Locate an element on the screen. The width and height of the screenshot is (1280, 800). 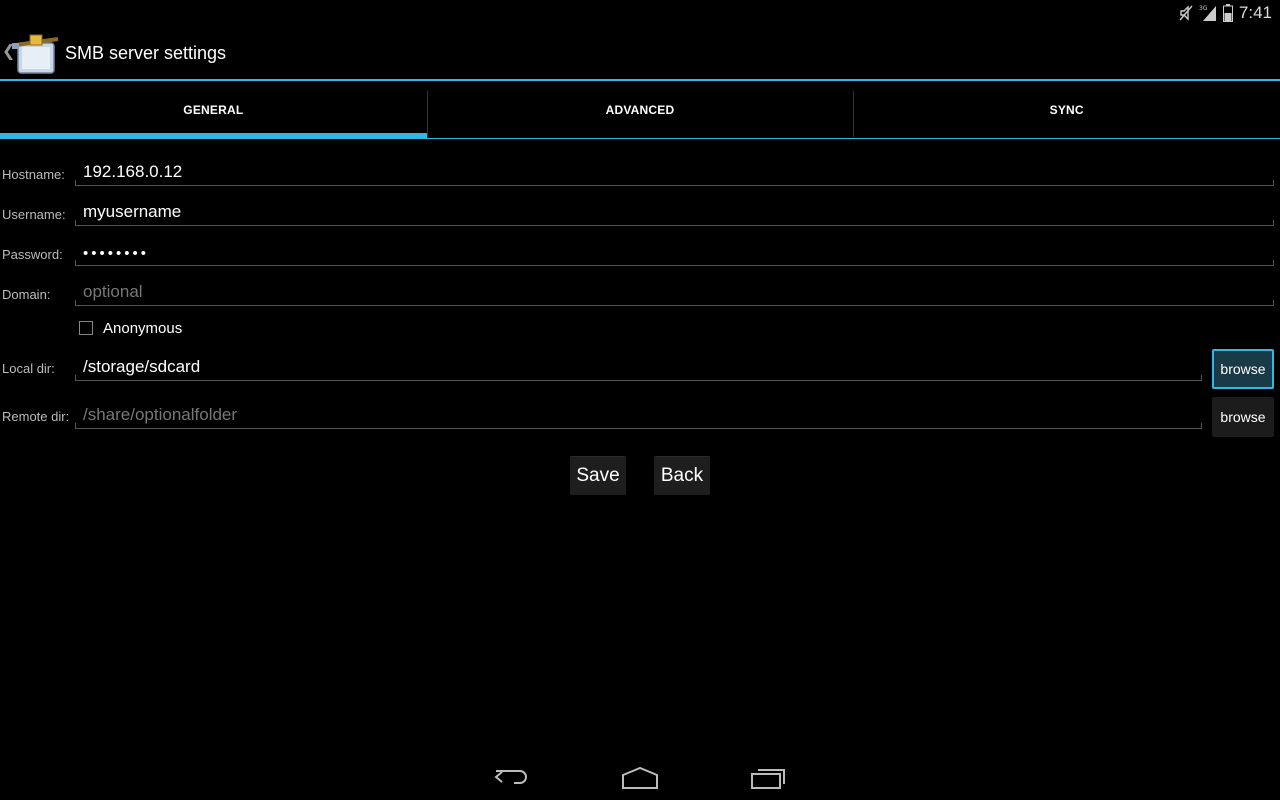
domain-placeholder: optional is located at coordinates (113, 291).